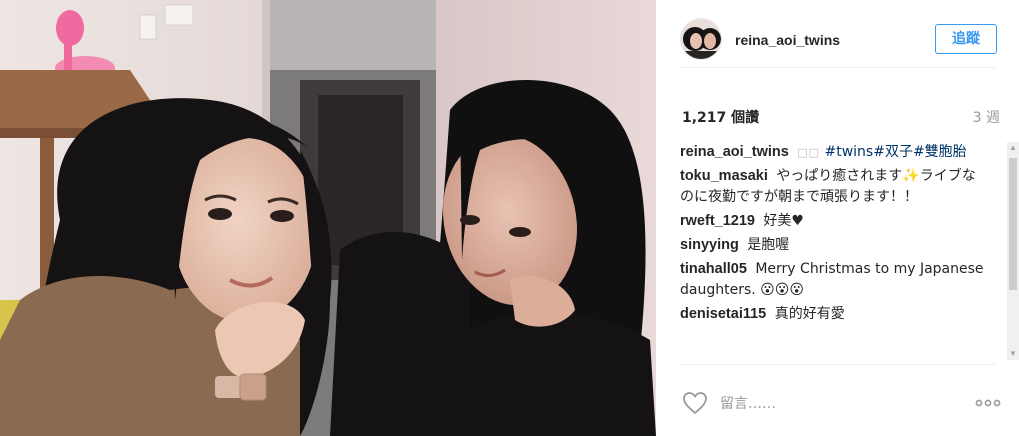 This screenshot has width=1019, height=436. I want to click on comment-text: 真的好有愛, so click(809, 314).